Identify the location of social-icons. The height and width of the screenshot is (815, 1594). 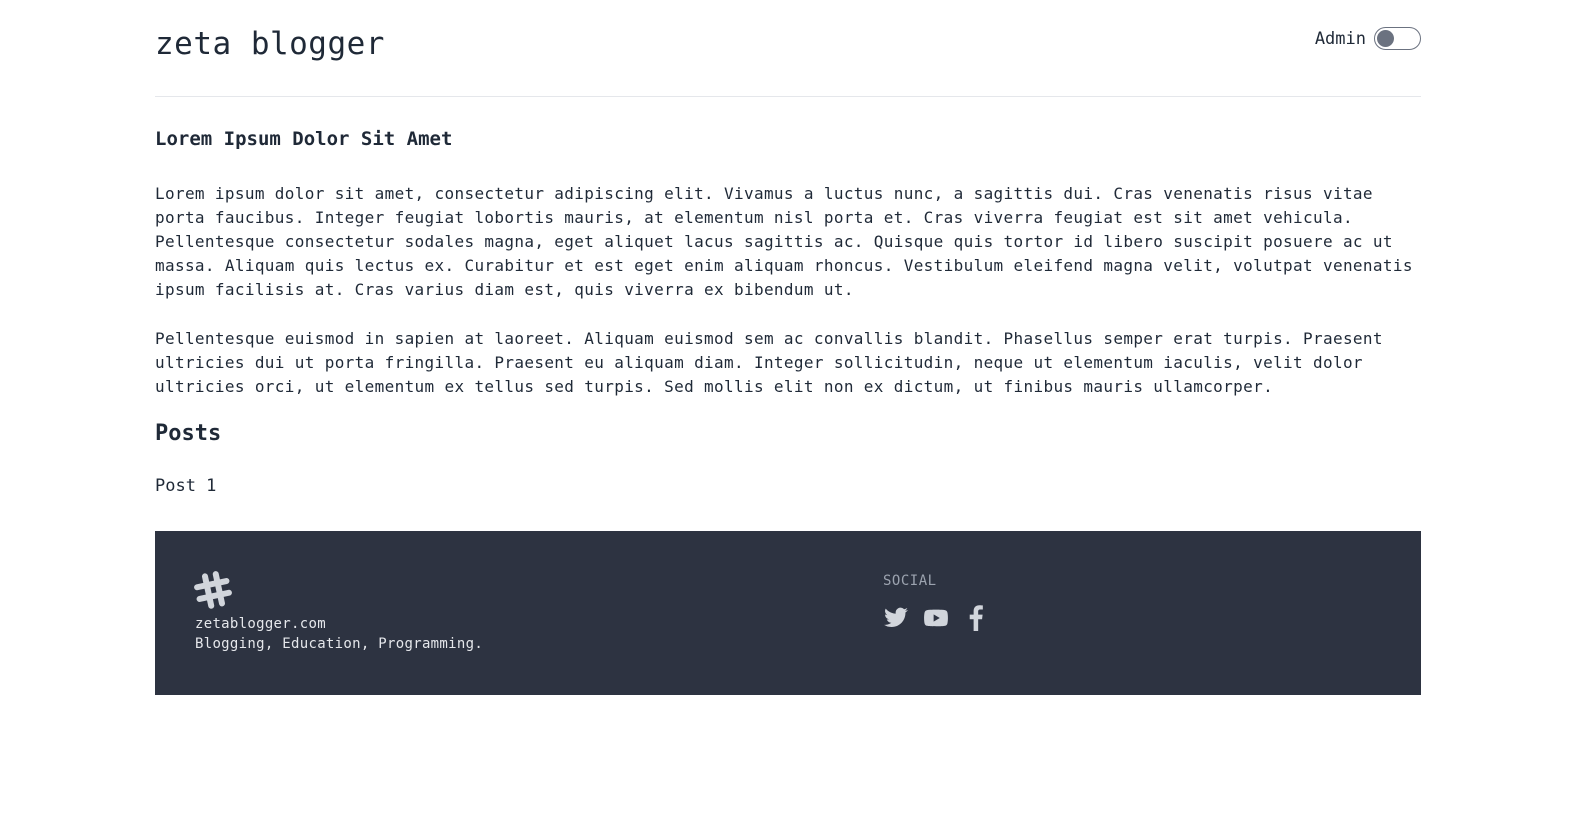
(936, 618).